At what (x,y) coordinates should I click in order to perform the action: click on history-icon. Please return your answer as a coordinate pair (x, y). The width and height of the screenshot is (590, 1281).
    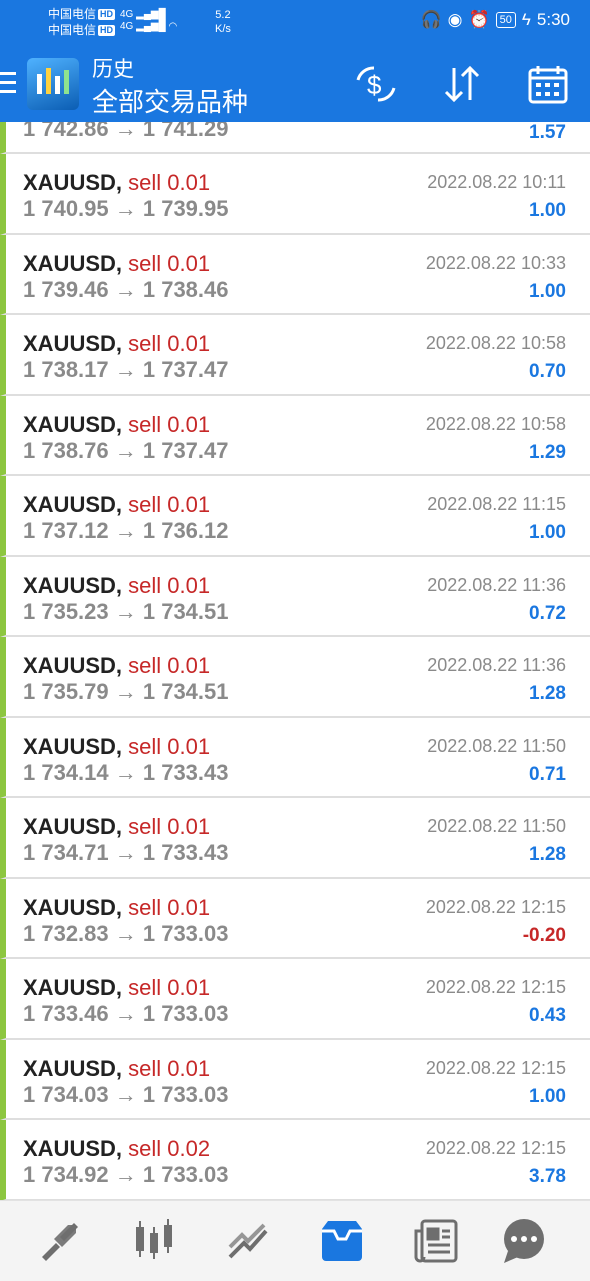
    Looking at the image, I should click on (248, 1241).